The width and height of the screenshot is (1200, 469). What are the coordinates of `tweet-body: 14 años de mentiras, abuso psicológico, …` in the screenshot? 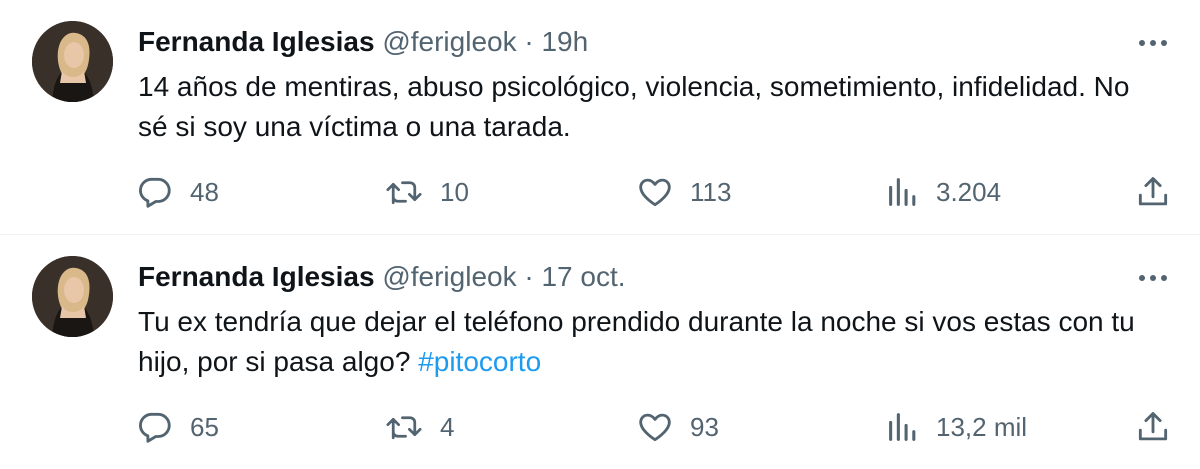 It's located at (634, 106).